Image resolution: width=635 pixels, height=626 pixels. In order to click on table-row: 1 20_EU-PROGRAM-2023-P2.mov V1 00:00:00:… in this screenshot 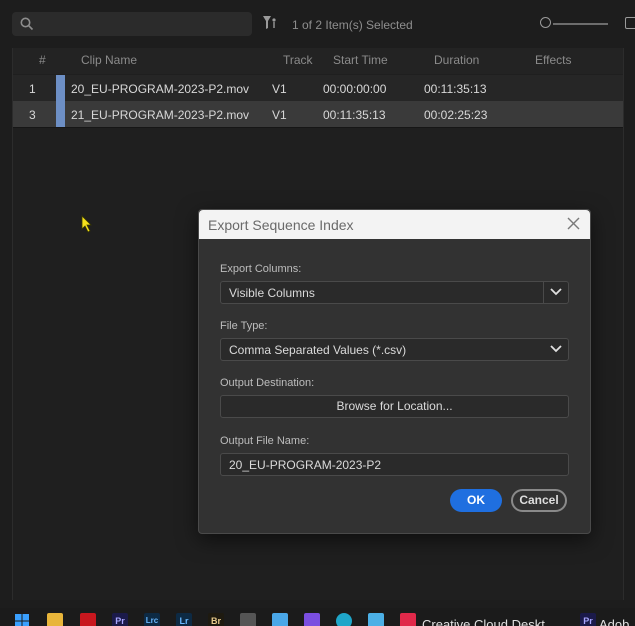, I will do `click(318, 88)`.